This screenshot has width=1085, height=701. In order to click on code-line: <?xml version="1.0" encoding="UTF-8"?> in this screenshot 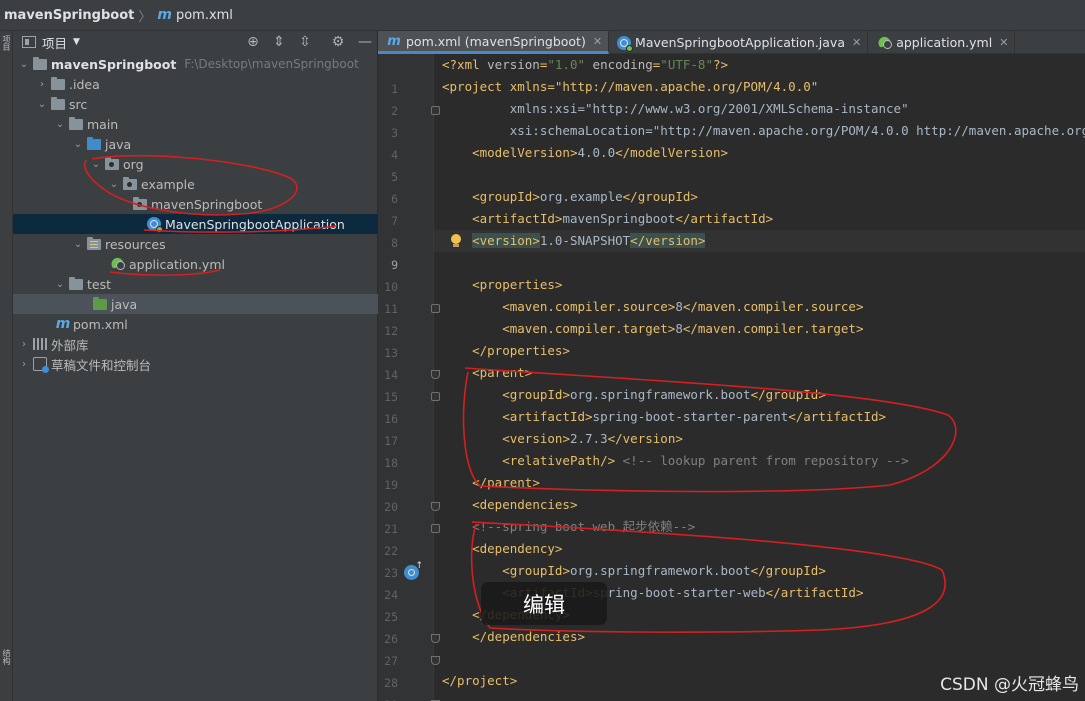, I will do `click(763, 65)`.